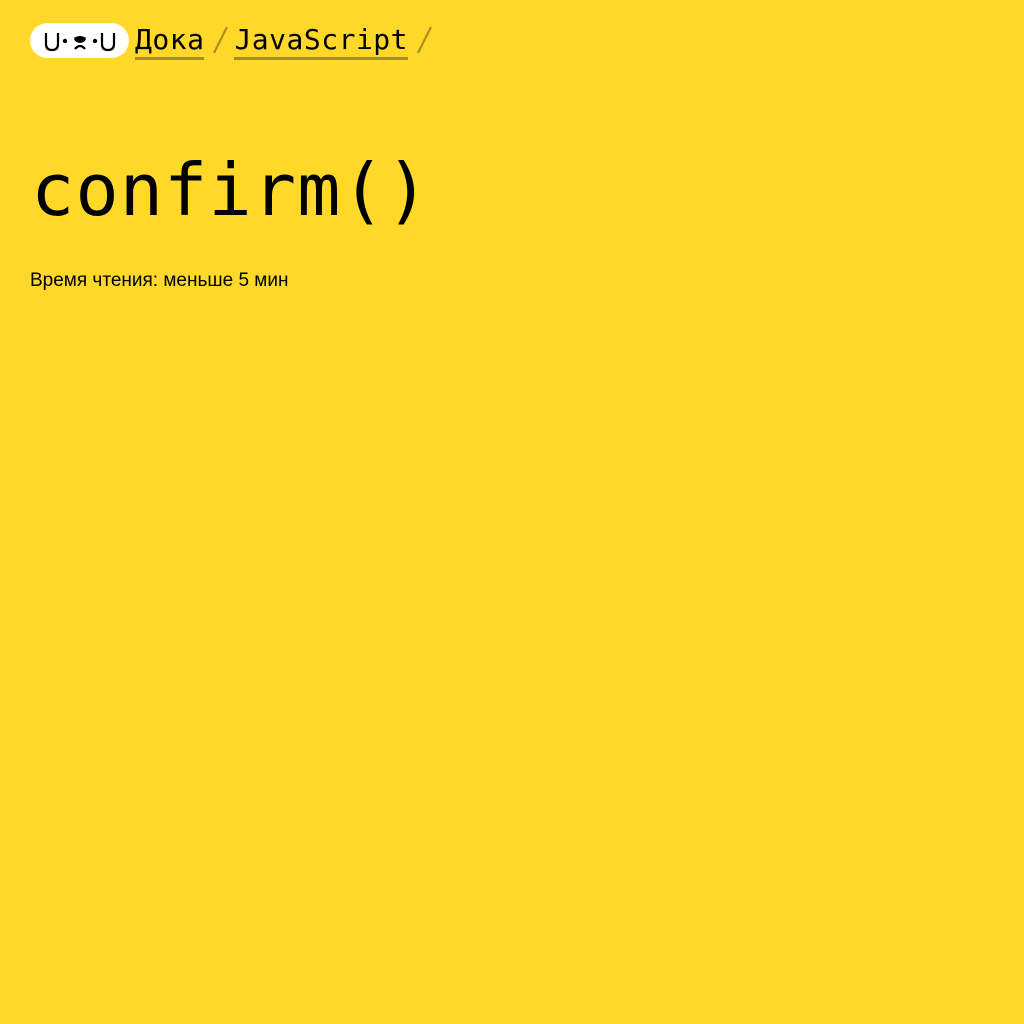  What do you see at coordinates (170, 41) in the screenshot?
I see `breadcrumb-link-doka: Дока` at bounding box center [170, 41].